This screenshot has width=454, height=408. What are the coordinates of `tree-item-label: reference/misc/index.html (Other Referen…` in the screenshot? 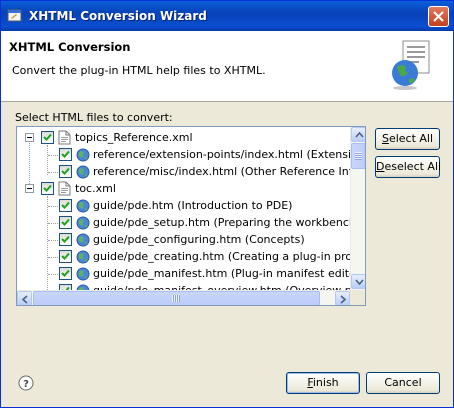 It's located at (221, 171).